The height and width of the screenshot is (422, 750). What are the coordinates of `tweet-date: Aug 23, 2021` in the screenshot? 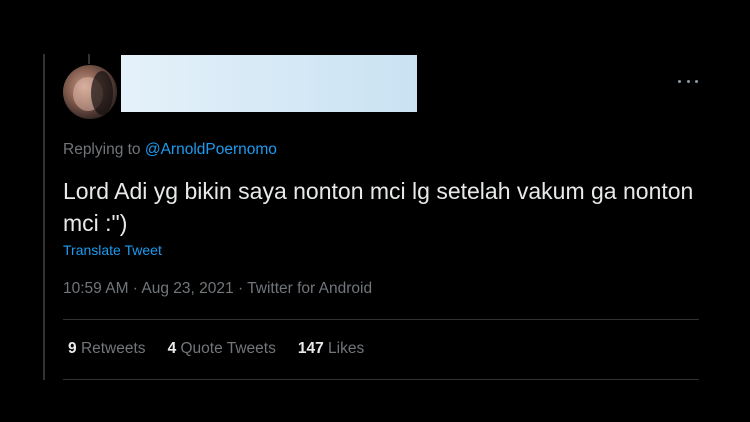 It's located at (187, 288).